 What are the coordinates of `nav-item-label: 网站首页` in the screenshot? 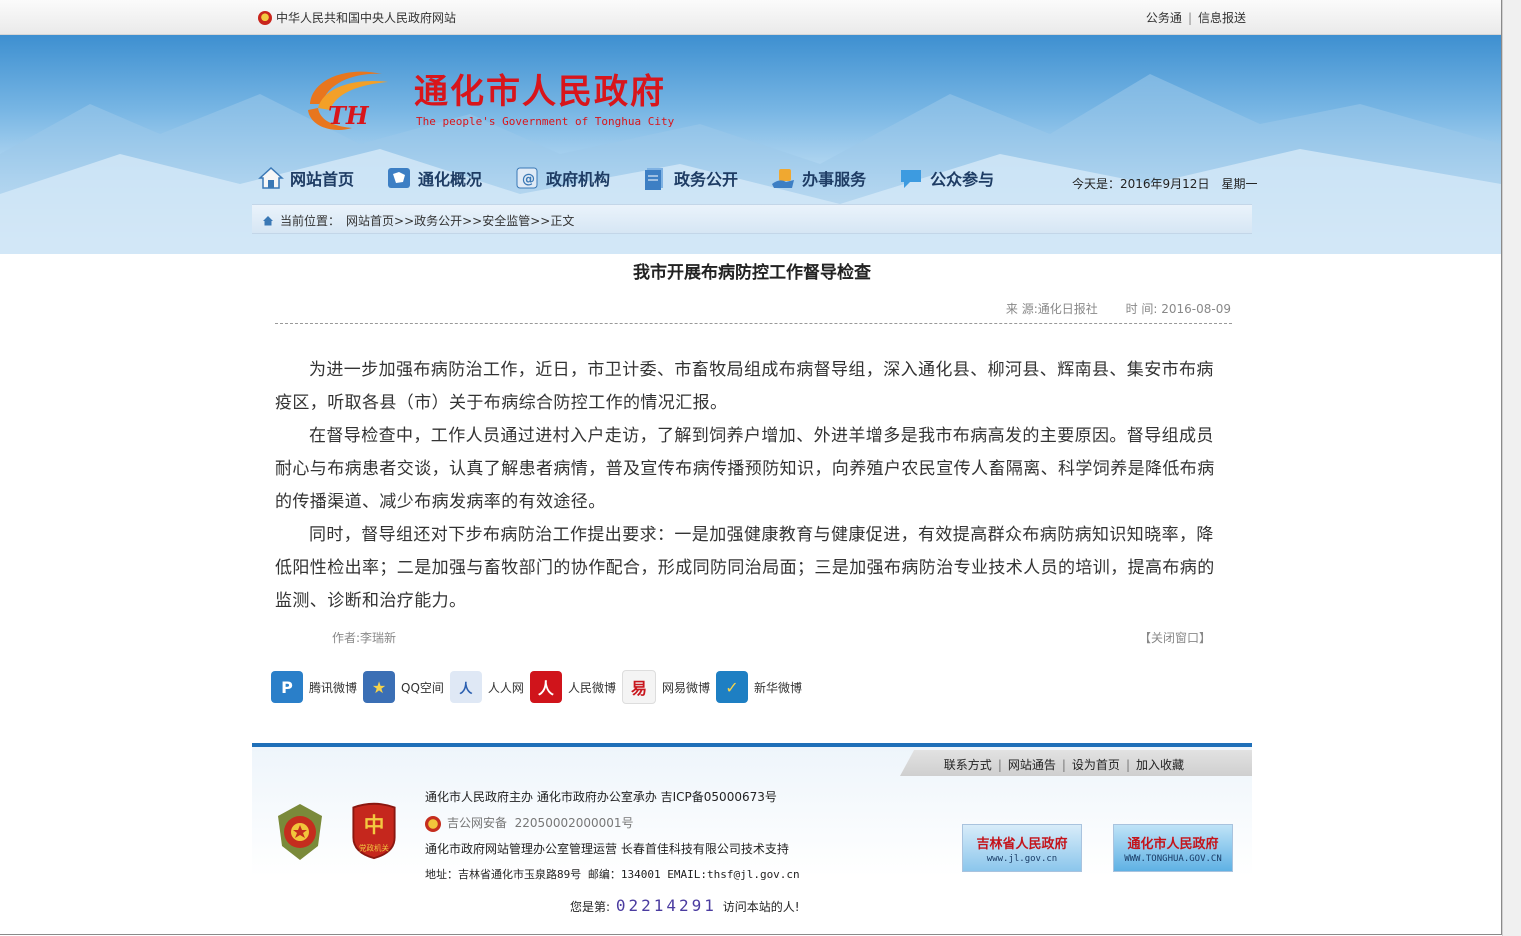 It's located at (322, 179).